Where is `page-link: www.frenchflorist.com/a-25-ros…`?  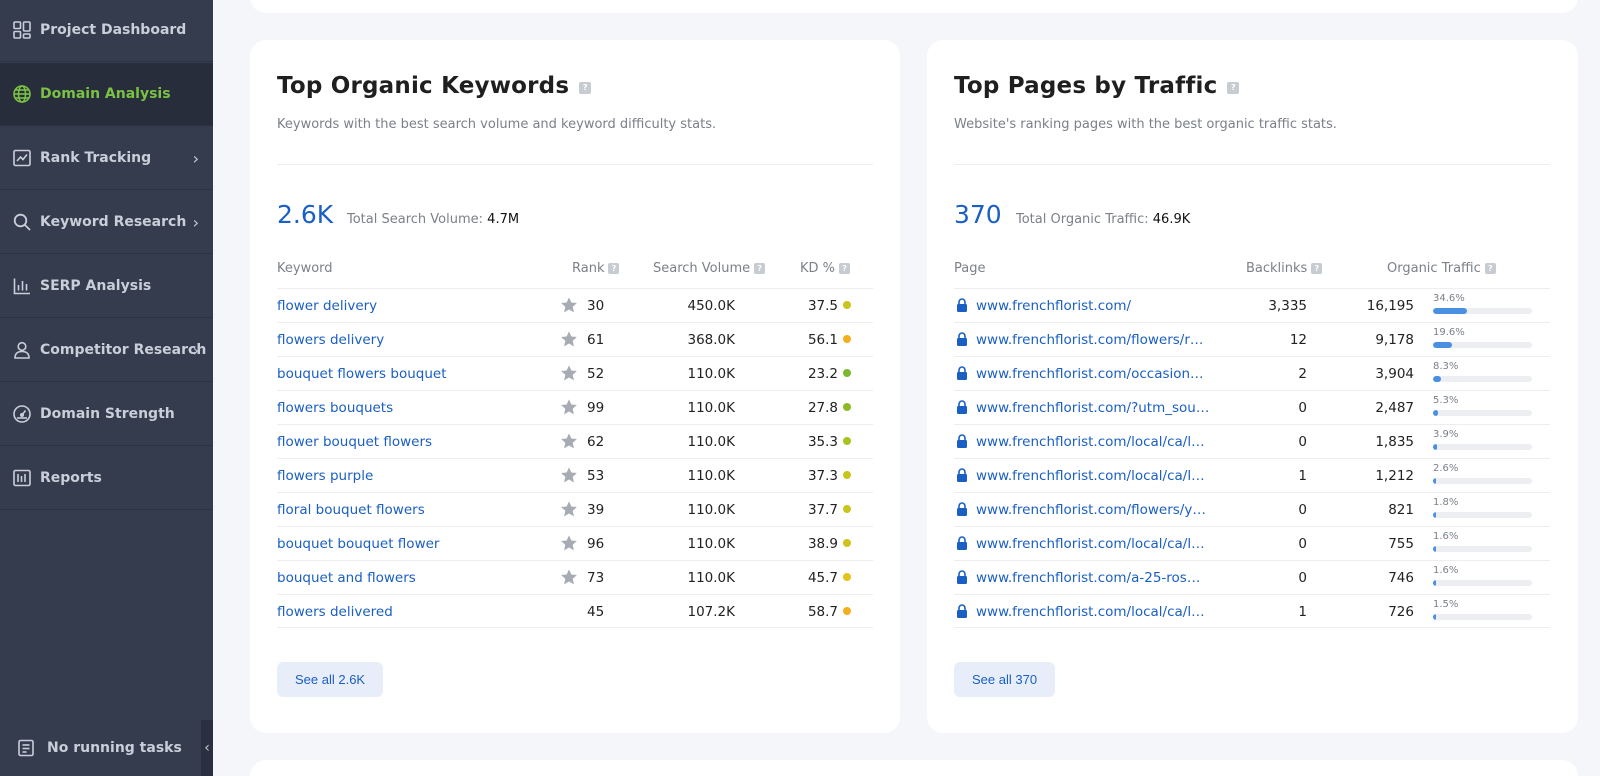
page-link: www.frenchflorist.com/a-25-ros… is located at coordinates (1088, 578).